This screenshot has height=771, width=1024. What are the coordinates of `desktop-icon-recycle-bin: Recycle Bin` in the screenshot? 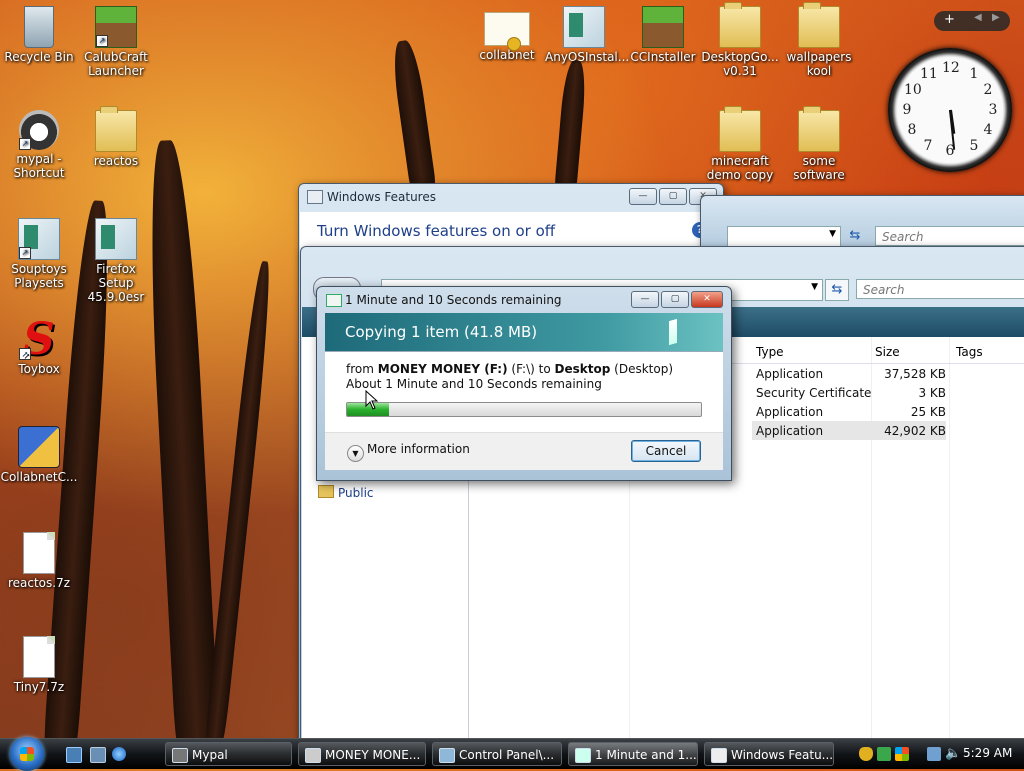 It's located at (39, 35).